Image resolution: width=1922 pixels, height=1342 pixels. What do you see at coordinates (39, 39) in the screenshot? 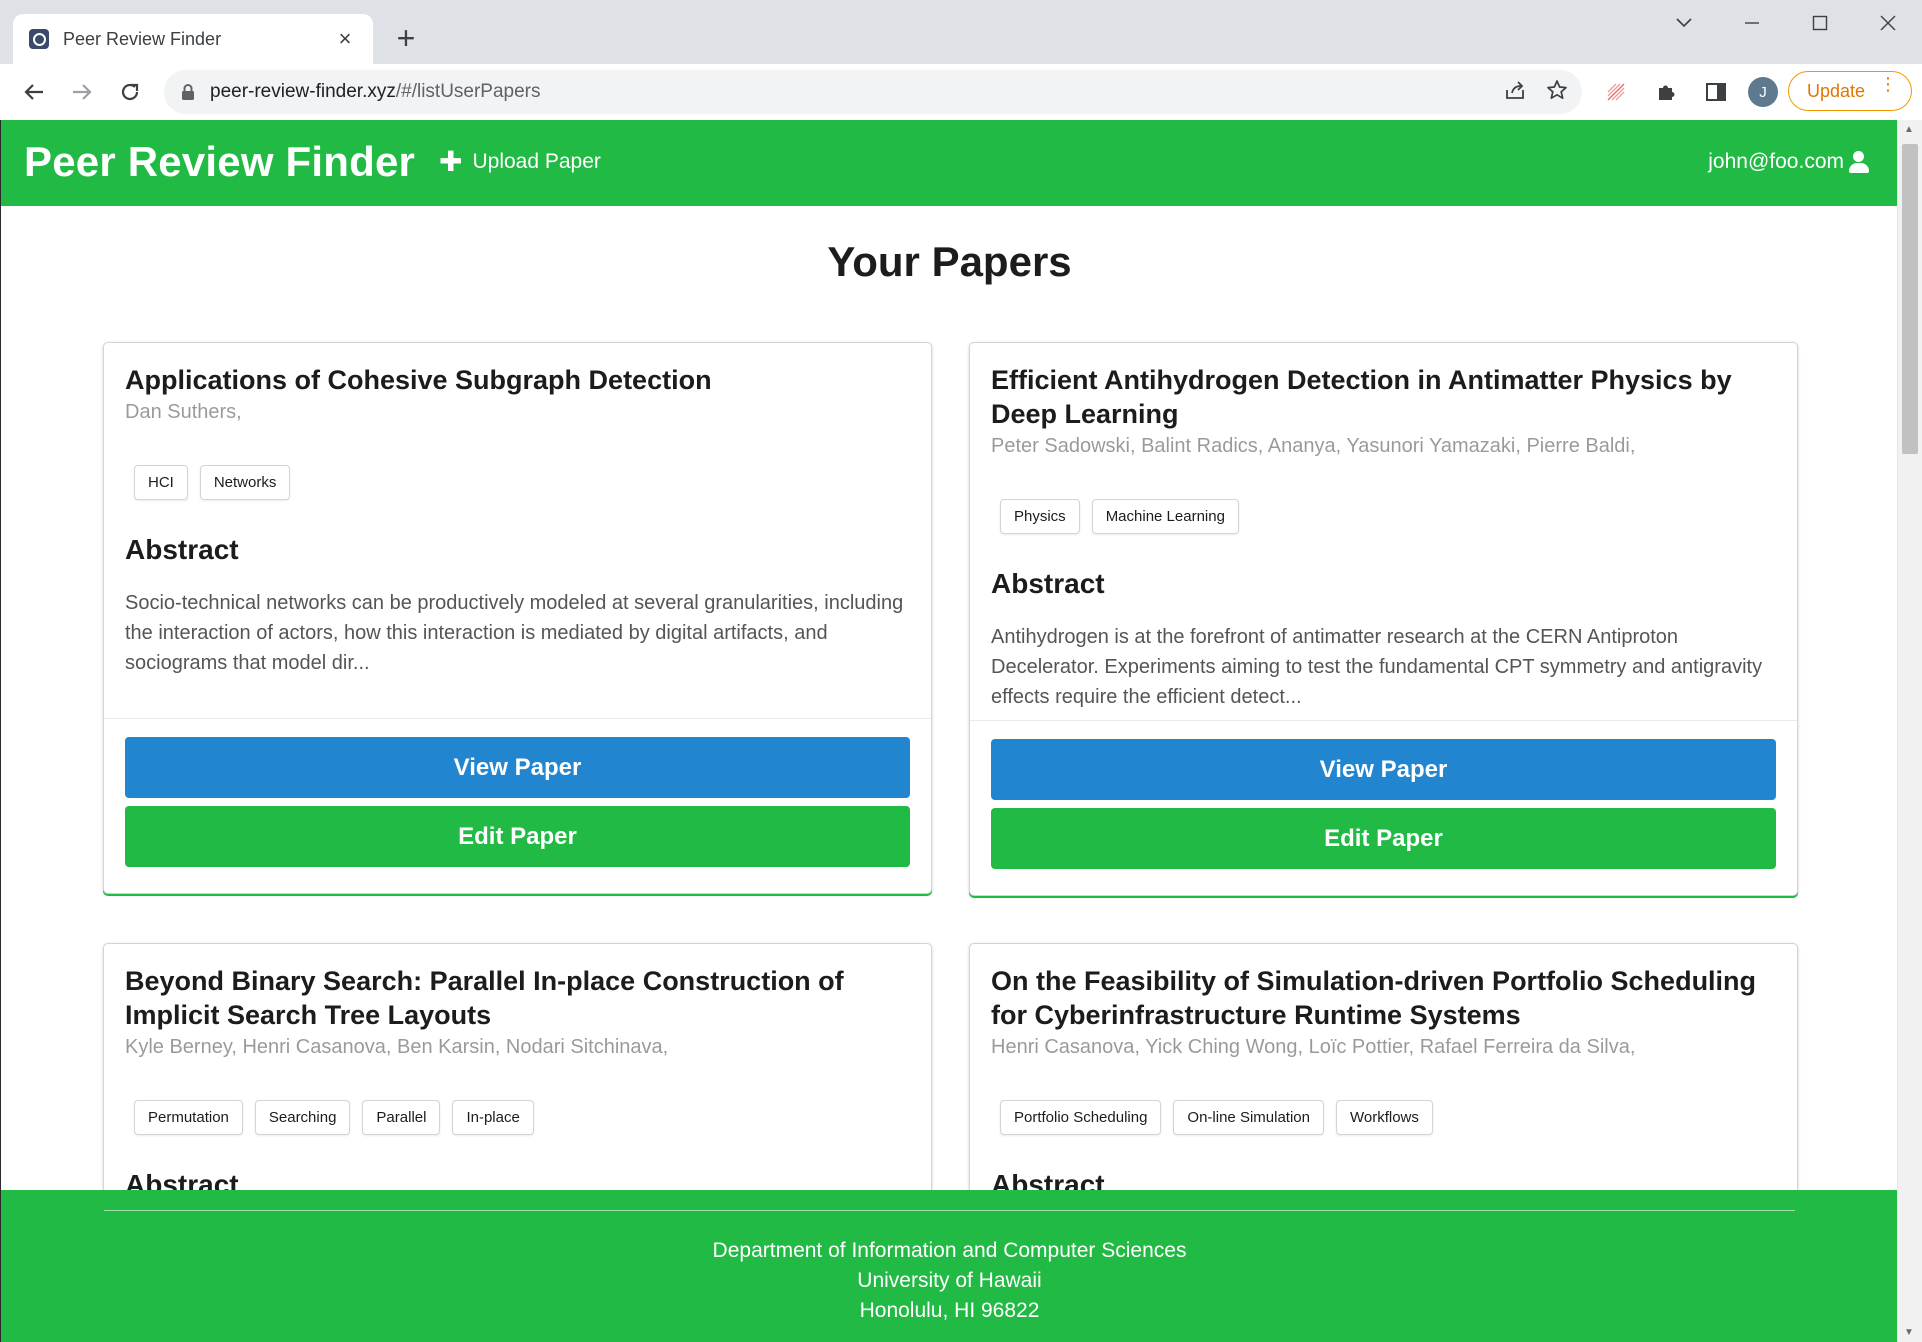
I see `site-favicon-icon` at bounding box center [39, 39].